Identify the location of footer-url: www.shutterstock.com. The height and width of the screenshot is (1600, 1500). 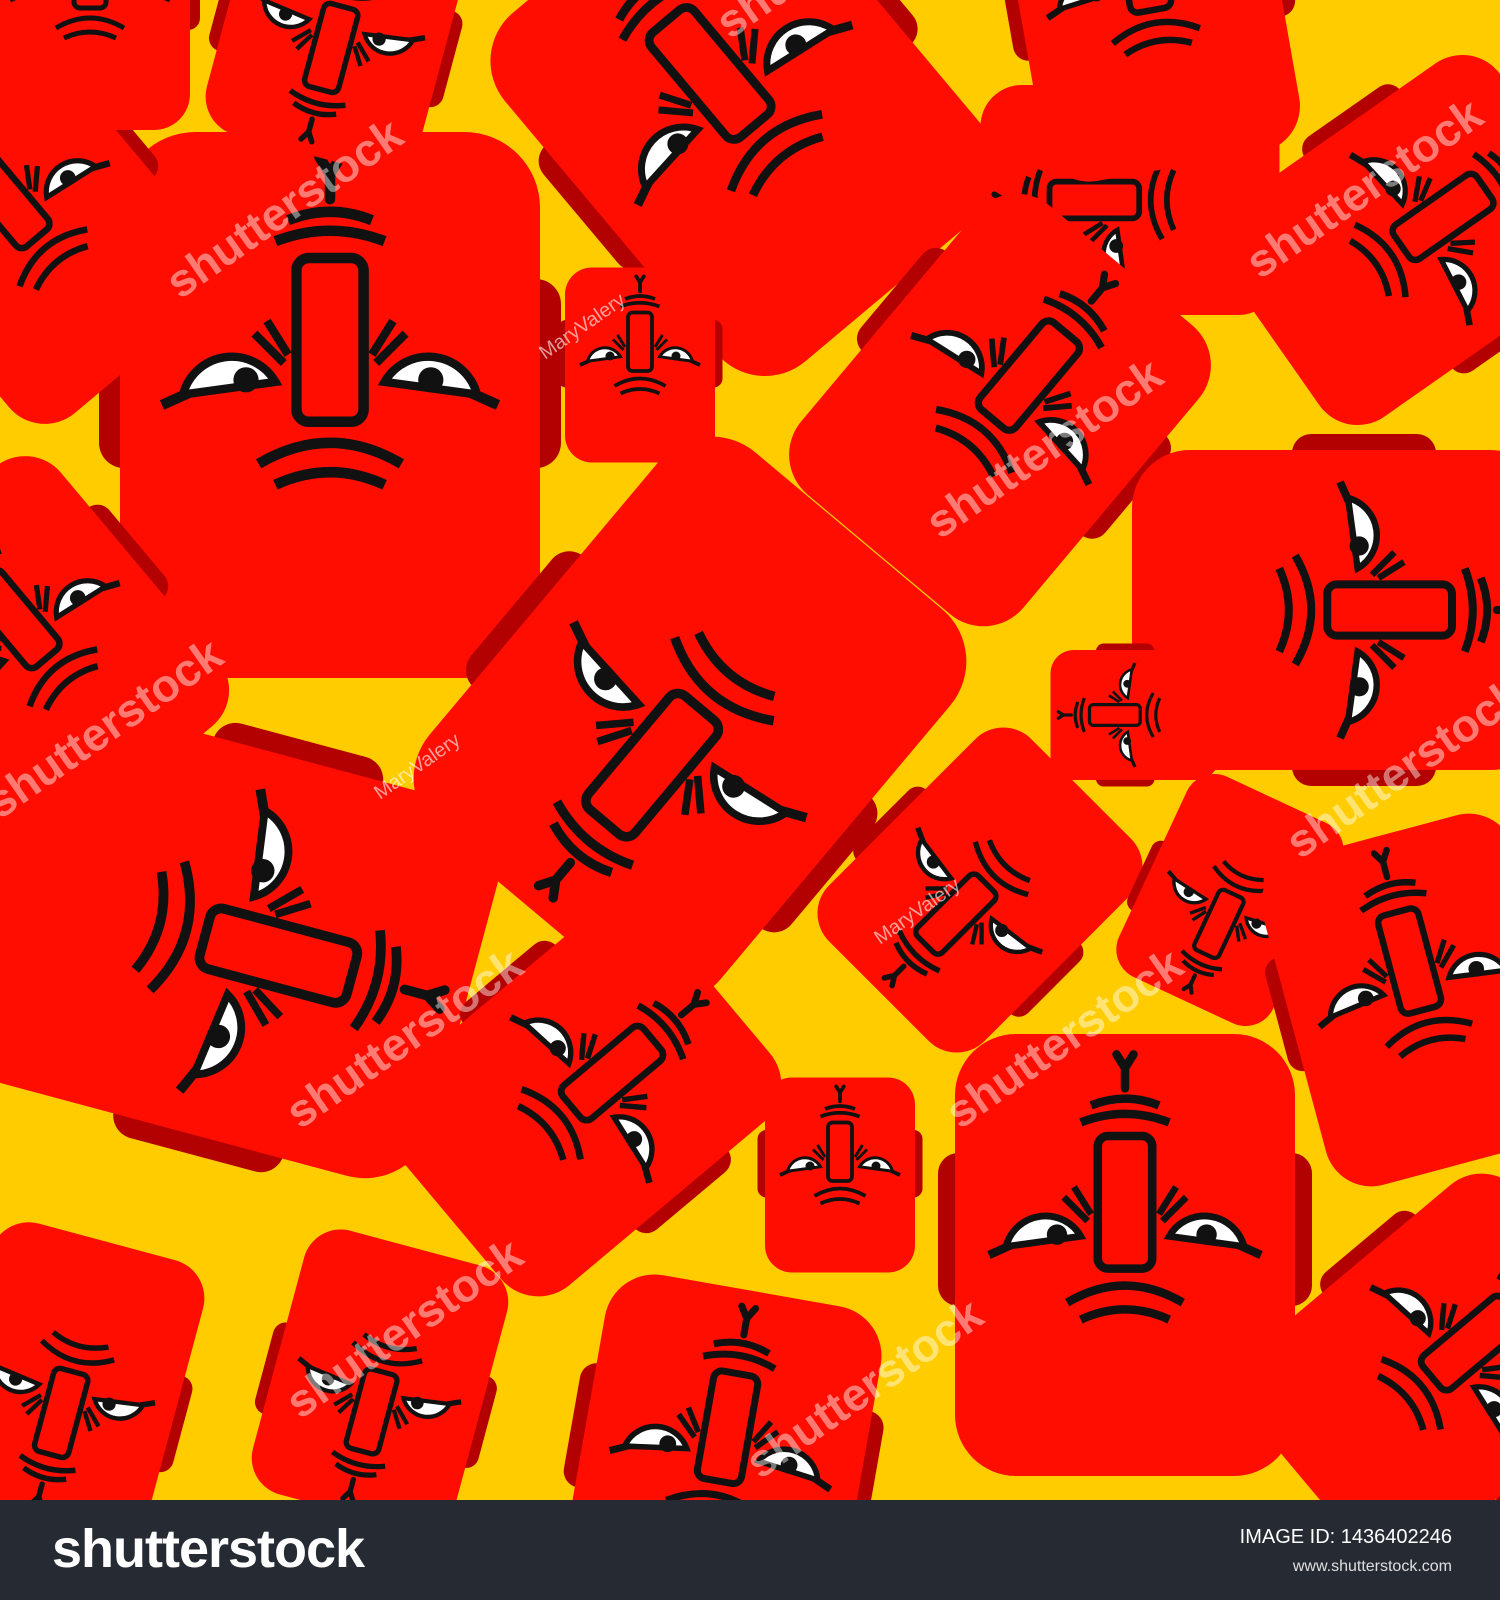
(1372, 1566).